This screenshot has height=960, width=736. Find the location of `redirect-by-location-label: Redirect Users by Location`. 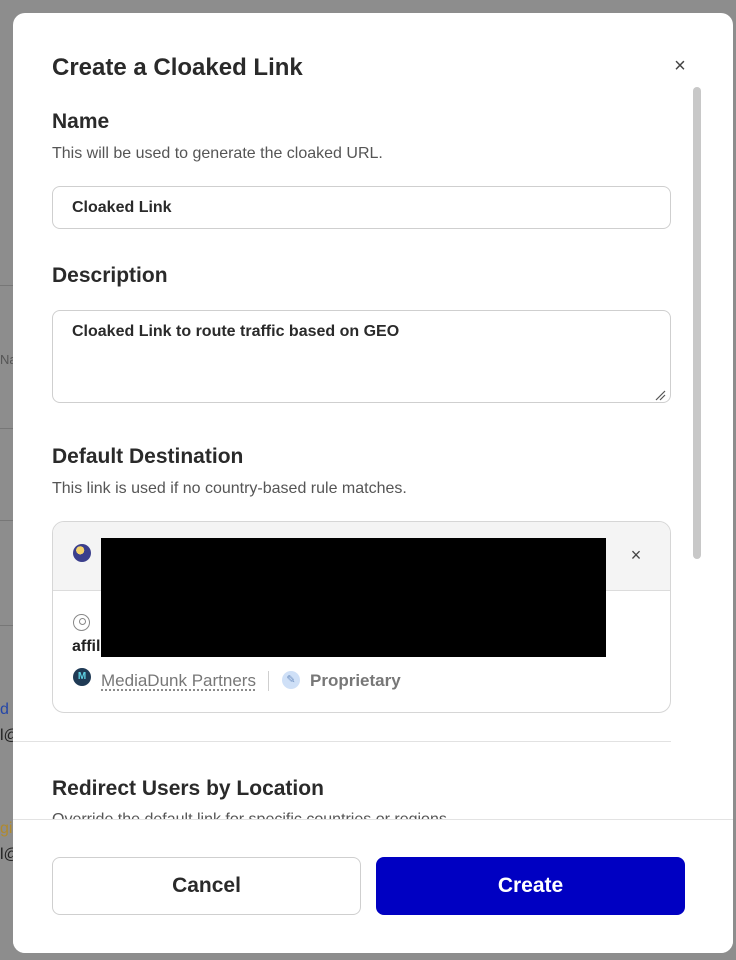

redirect-by-location-label: Redirect Users by Location is located at coordinates (188, 788).